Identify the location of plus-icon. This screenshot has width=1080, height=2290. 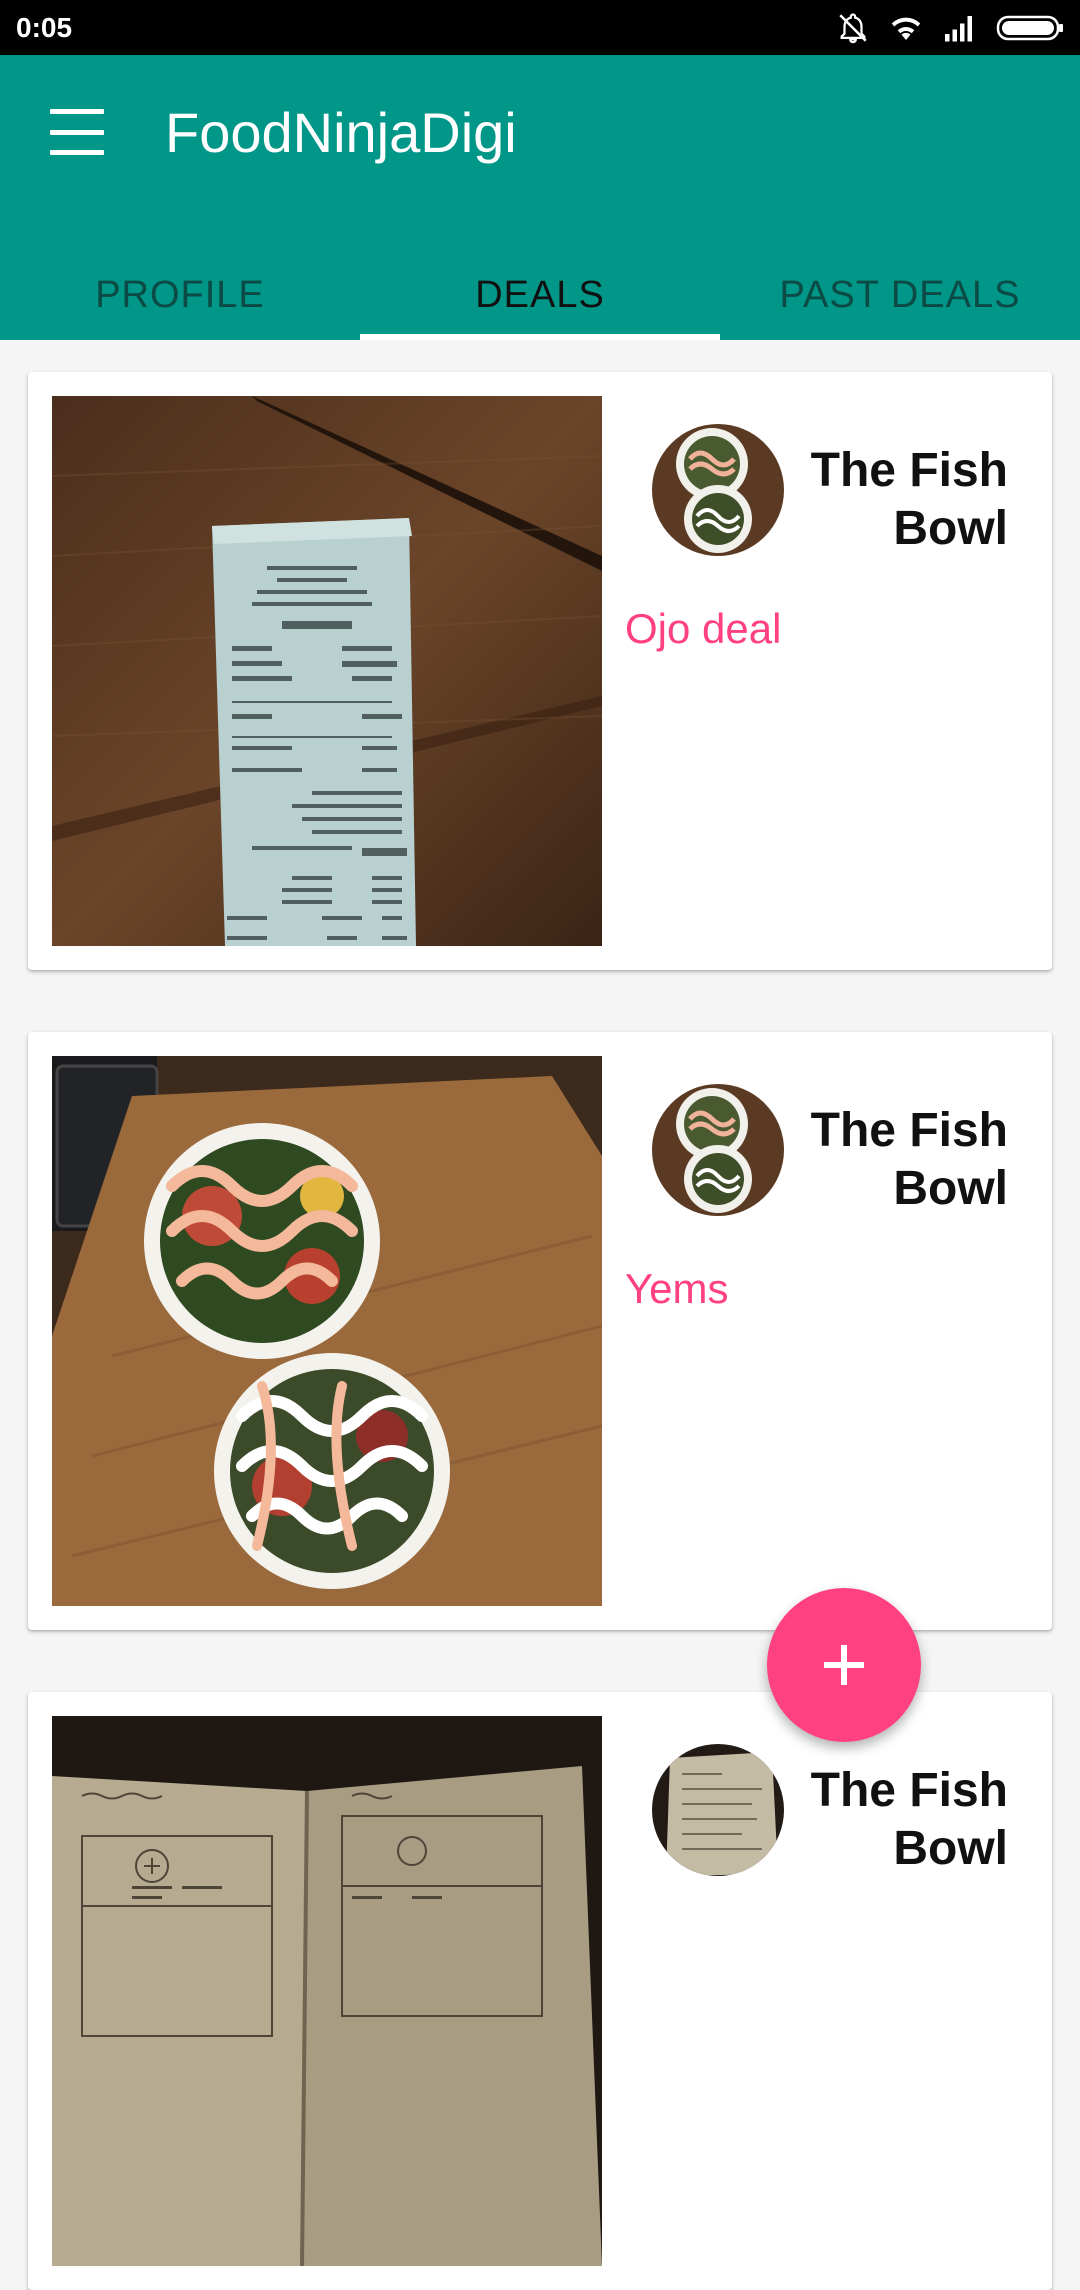
(844, 1665).